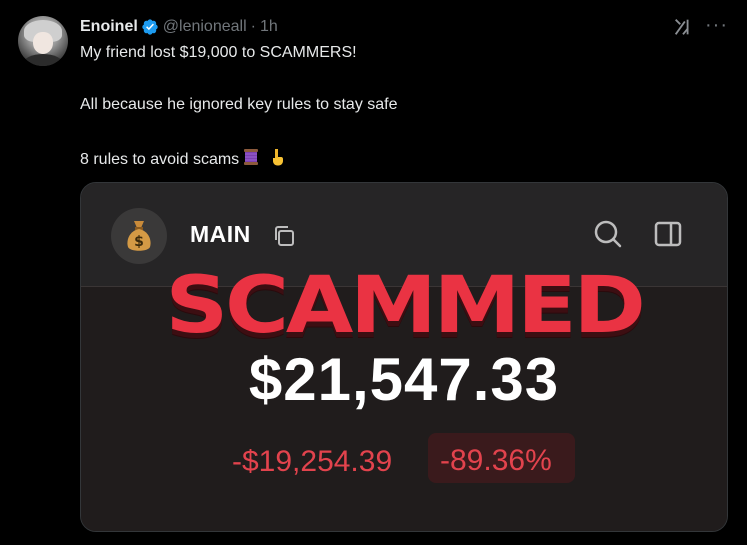  I want to click on verified-badge-icon, so click(150, 27).